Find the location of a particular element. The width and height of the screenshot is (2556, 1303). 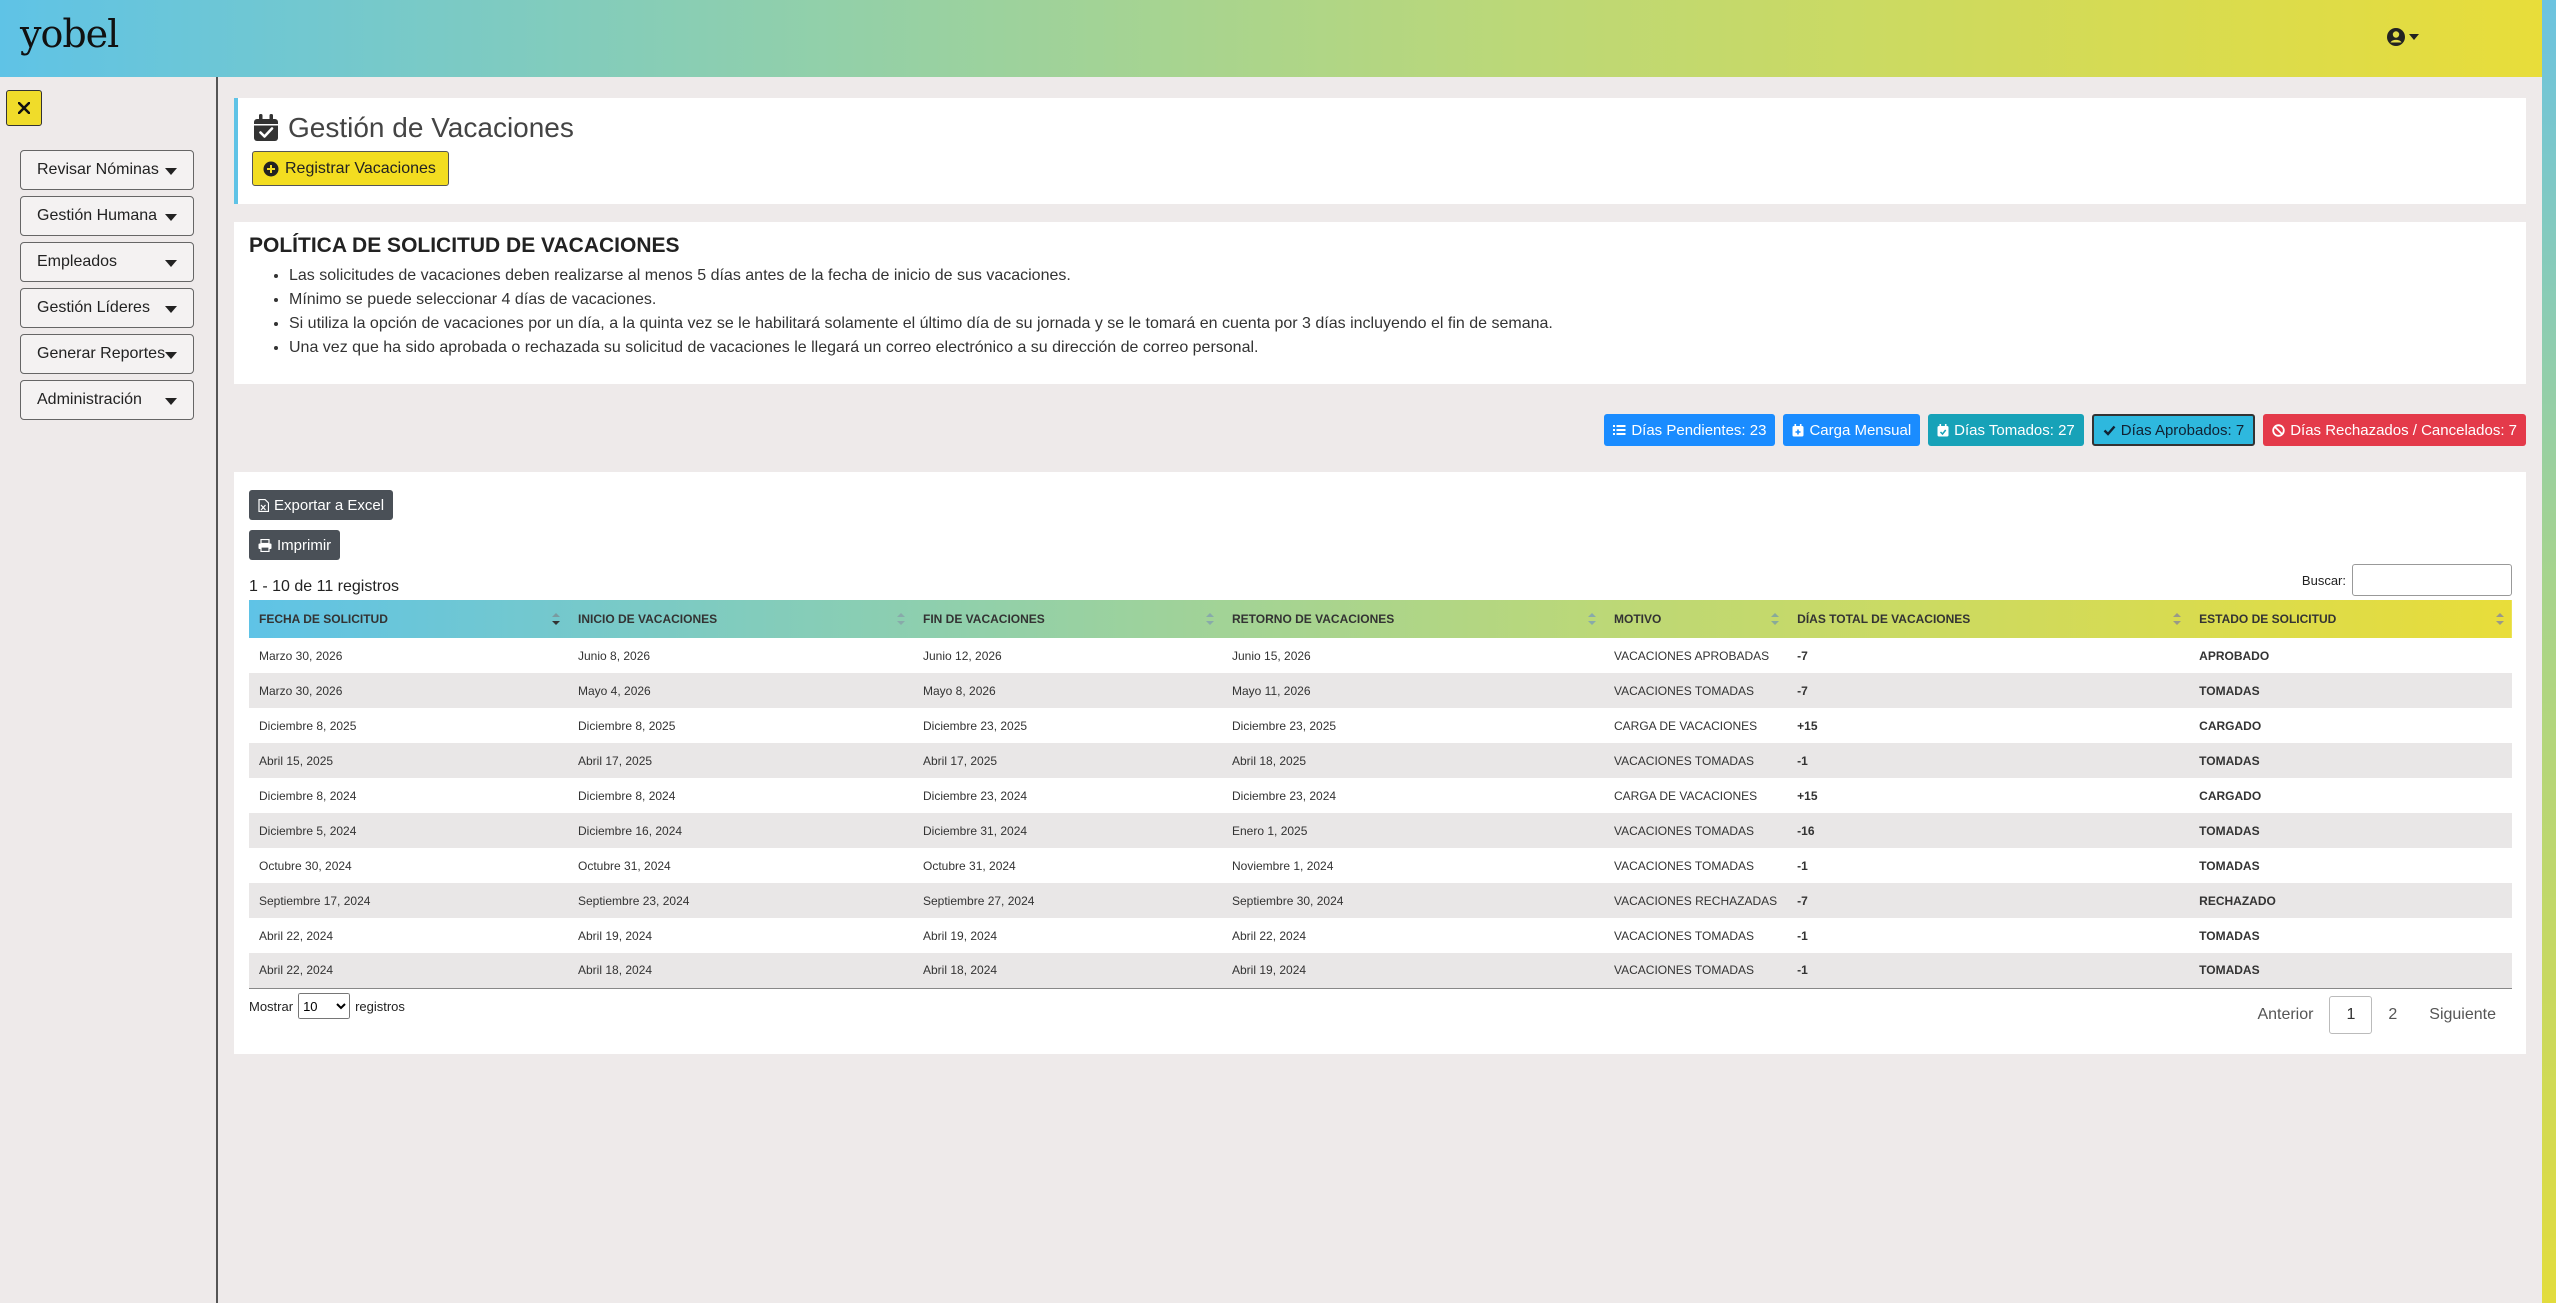

records-label: registros is located at coordinates (380, 1006).